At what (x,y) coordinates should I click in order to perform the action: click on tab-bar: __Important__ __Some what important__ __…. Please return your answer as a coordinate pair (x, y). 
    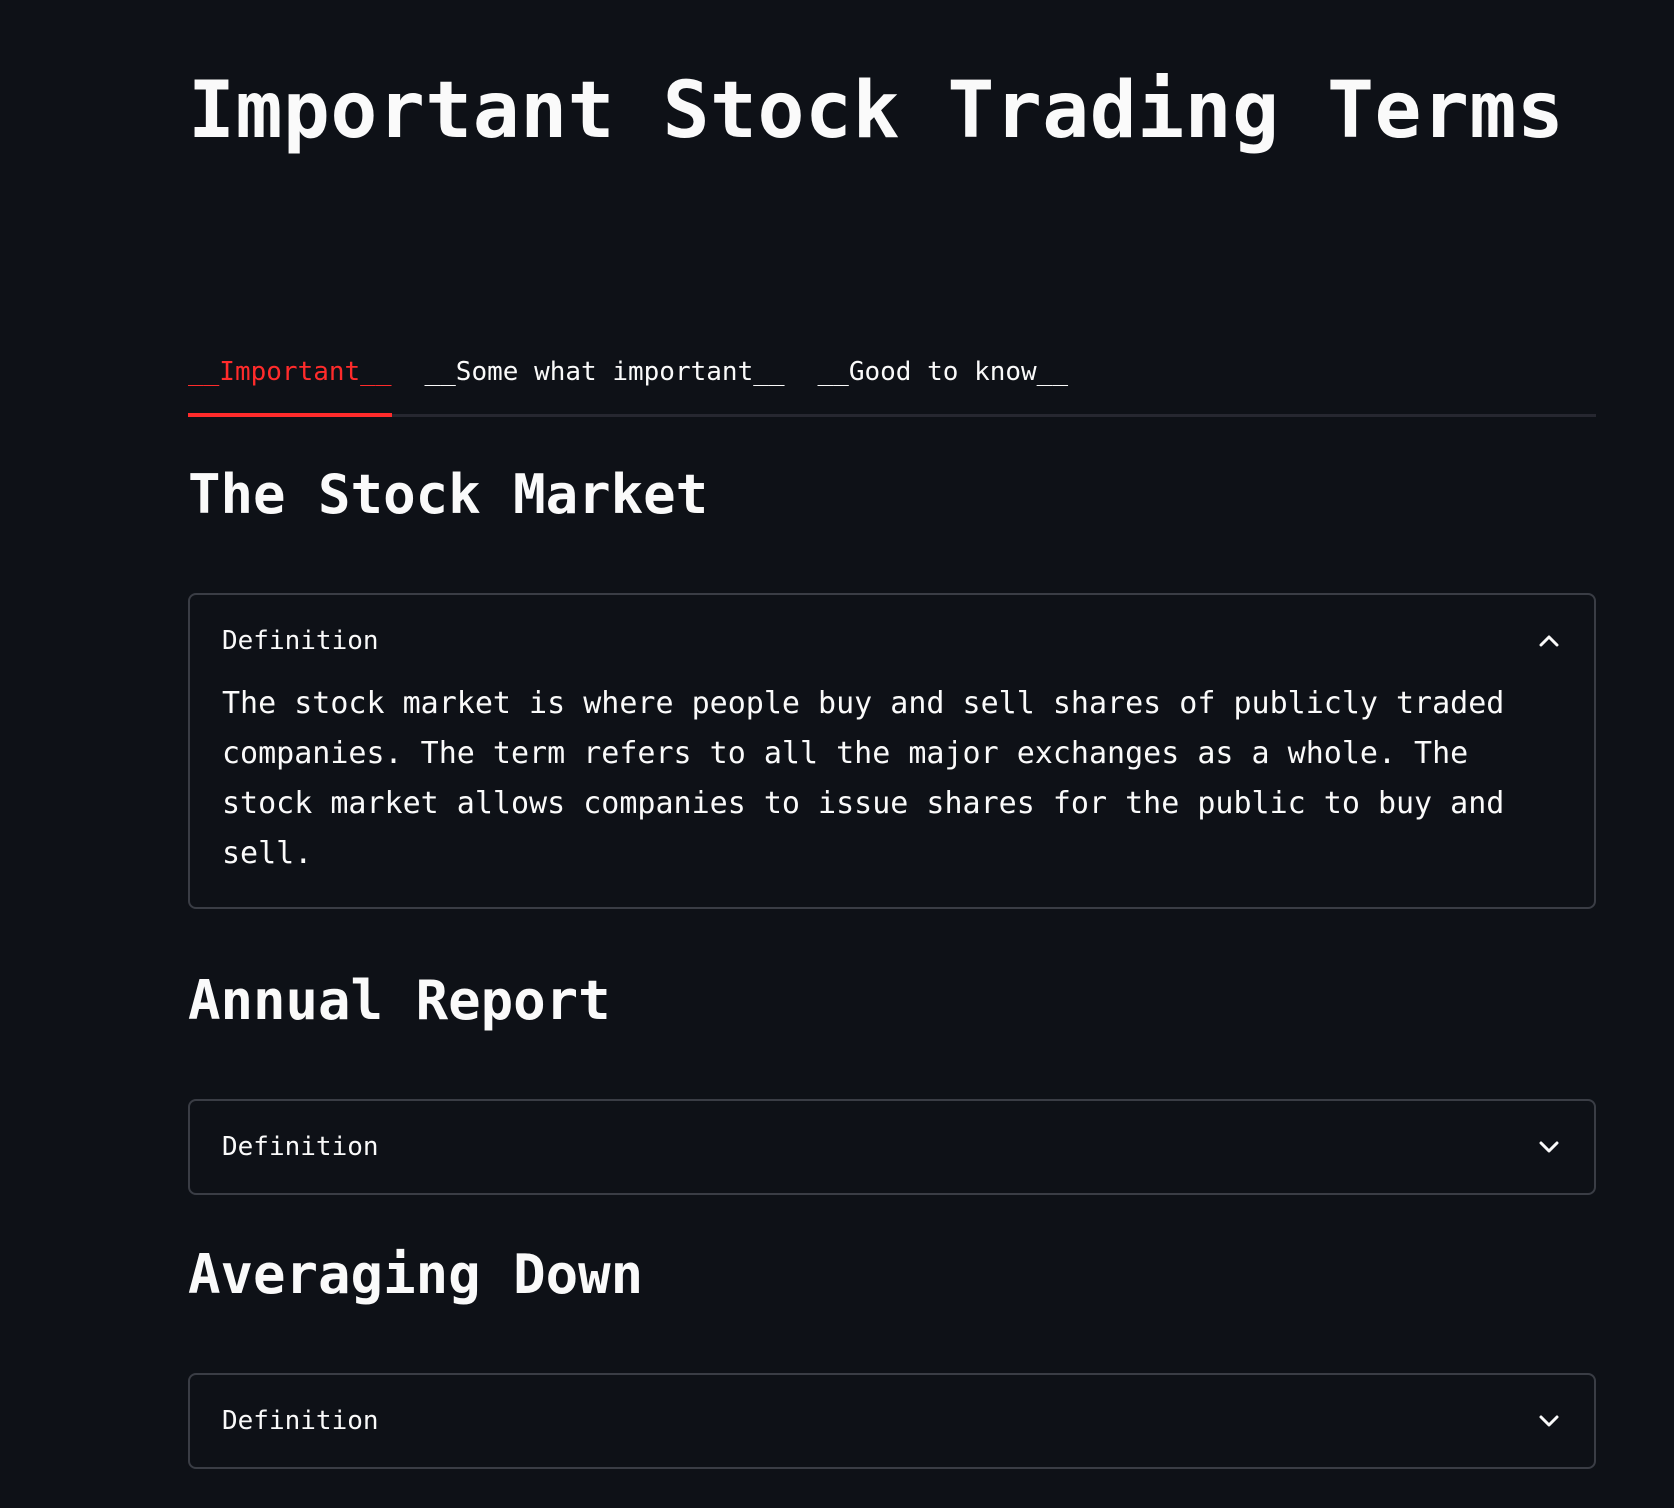
    Looking at the image, I should click on (892, 383).